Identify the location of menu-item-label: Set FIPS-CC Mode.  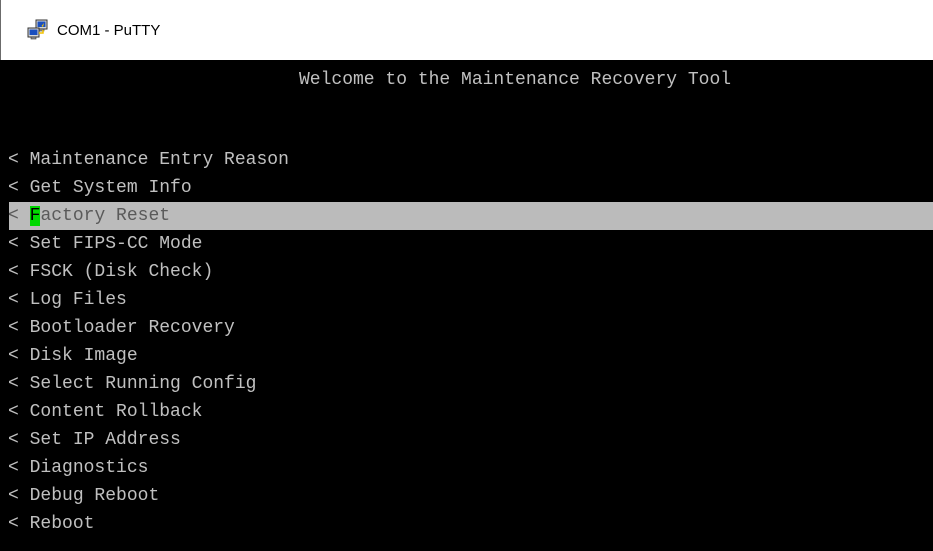
(116, 244).